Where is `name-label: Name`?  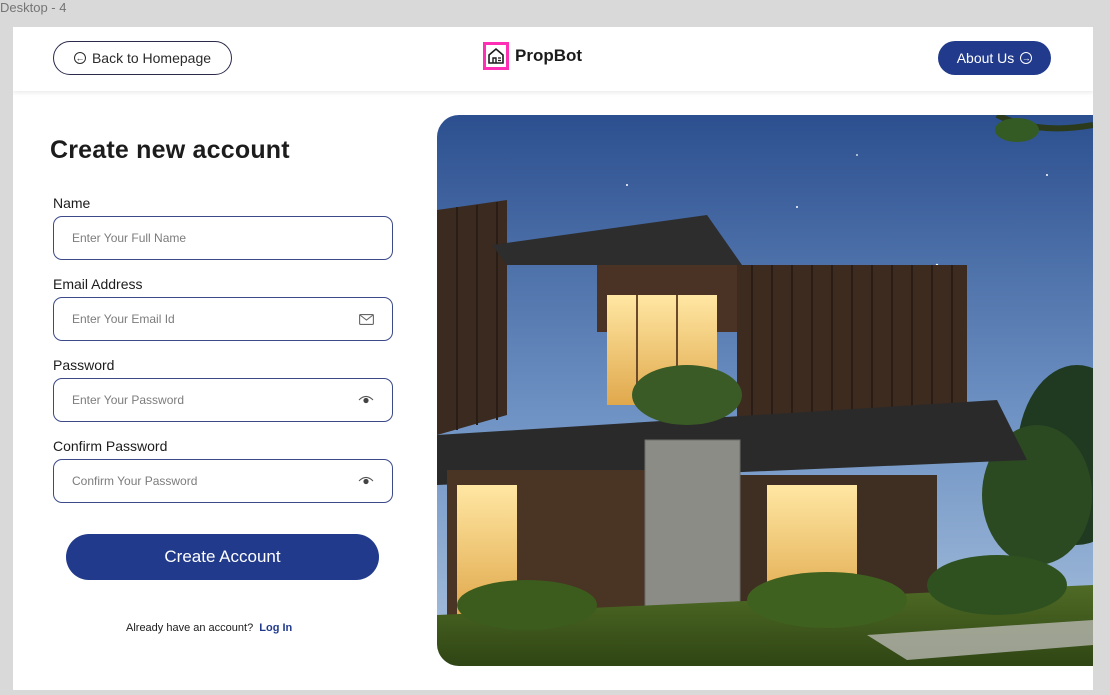
name-label: Name is located at coordinates (72, 203).